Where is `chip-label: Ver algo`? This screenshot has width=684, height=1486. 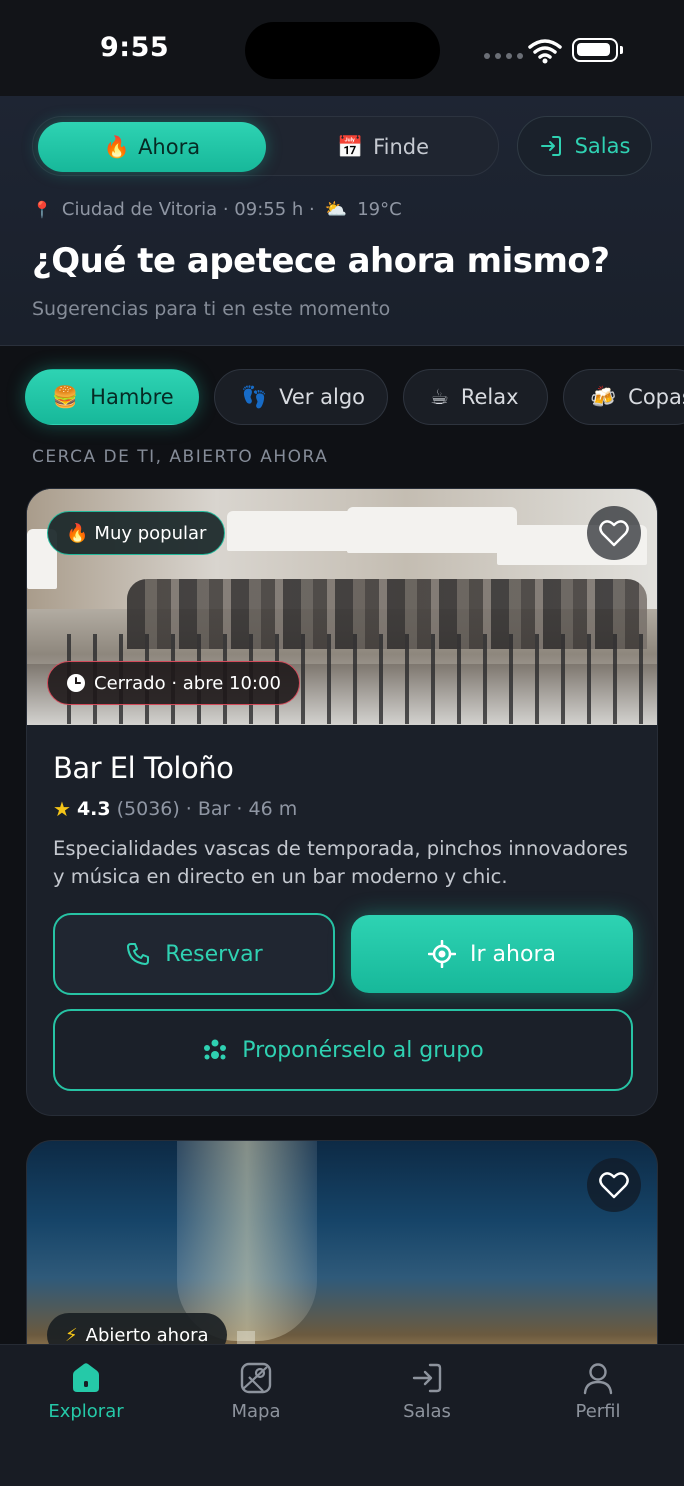 chip-label: Ver algo is located at coordinates (322, 397).